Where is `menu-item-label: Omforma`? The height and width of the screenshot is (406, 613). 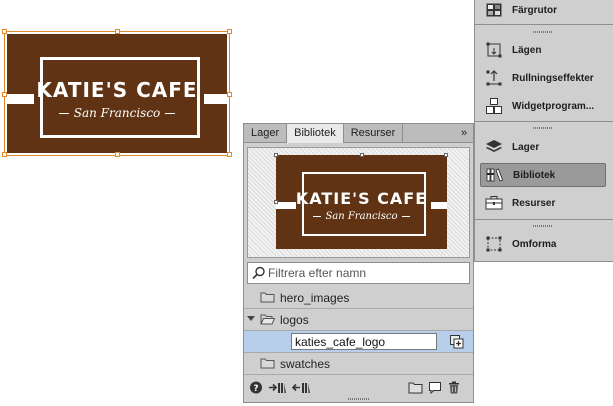 menu-item-label: Omforma is located at coordinates (534, 244).